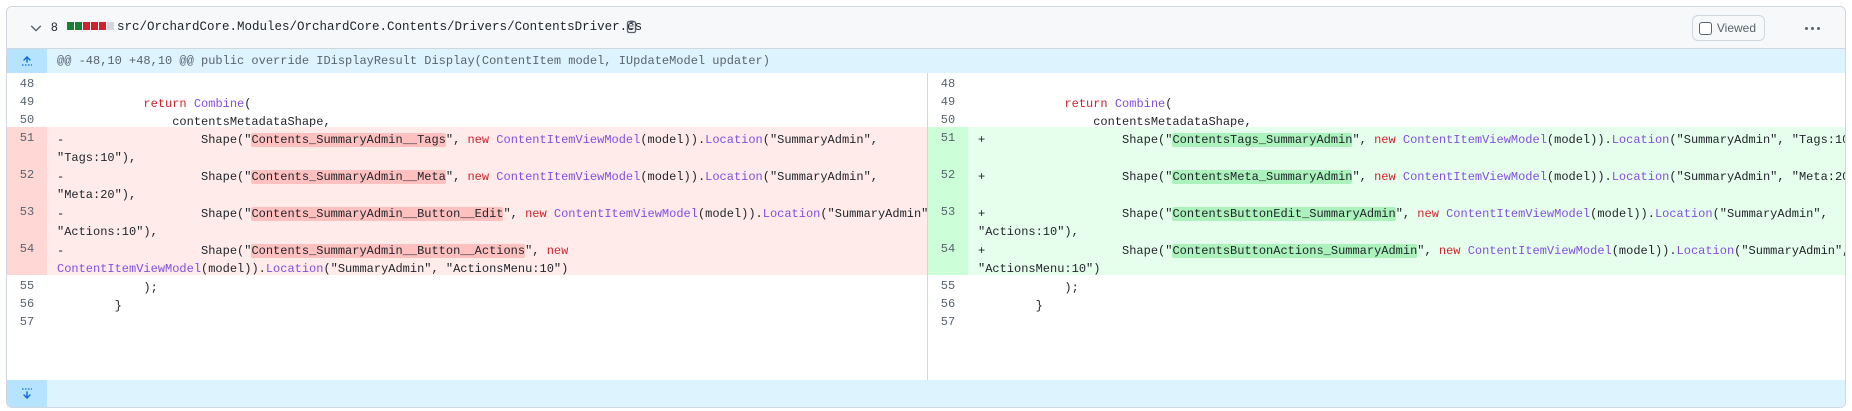  I want to click on viewed-toggle: Viewed, so click(1728, 28).